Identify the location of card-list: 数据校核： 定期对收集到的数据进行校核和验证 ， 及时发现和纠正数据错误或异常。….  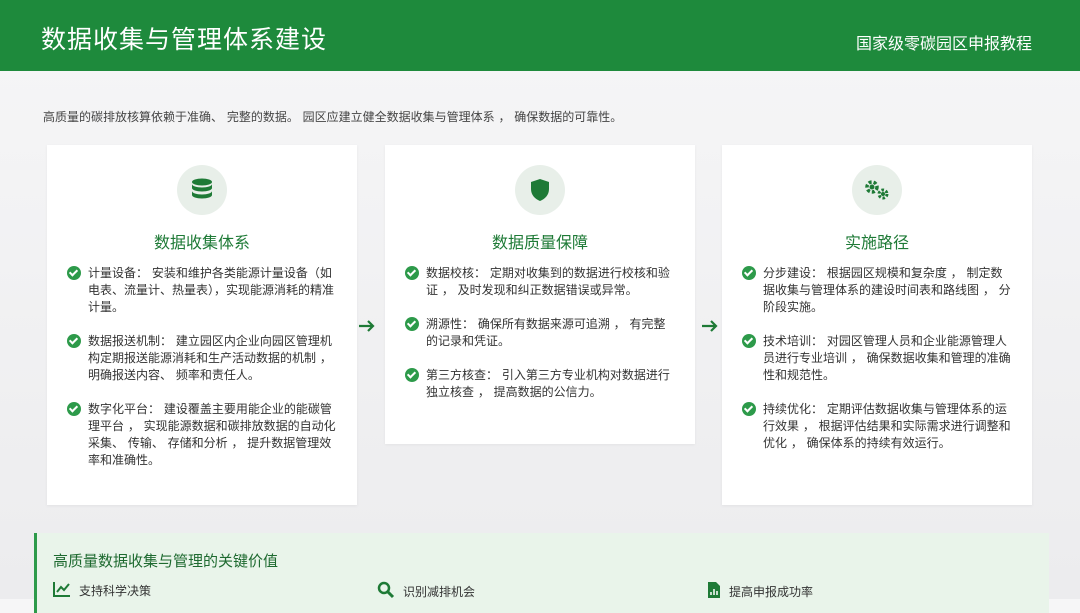
(540, 341).